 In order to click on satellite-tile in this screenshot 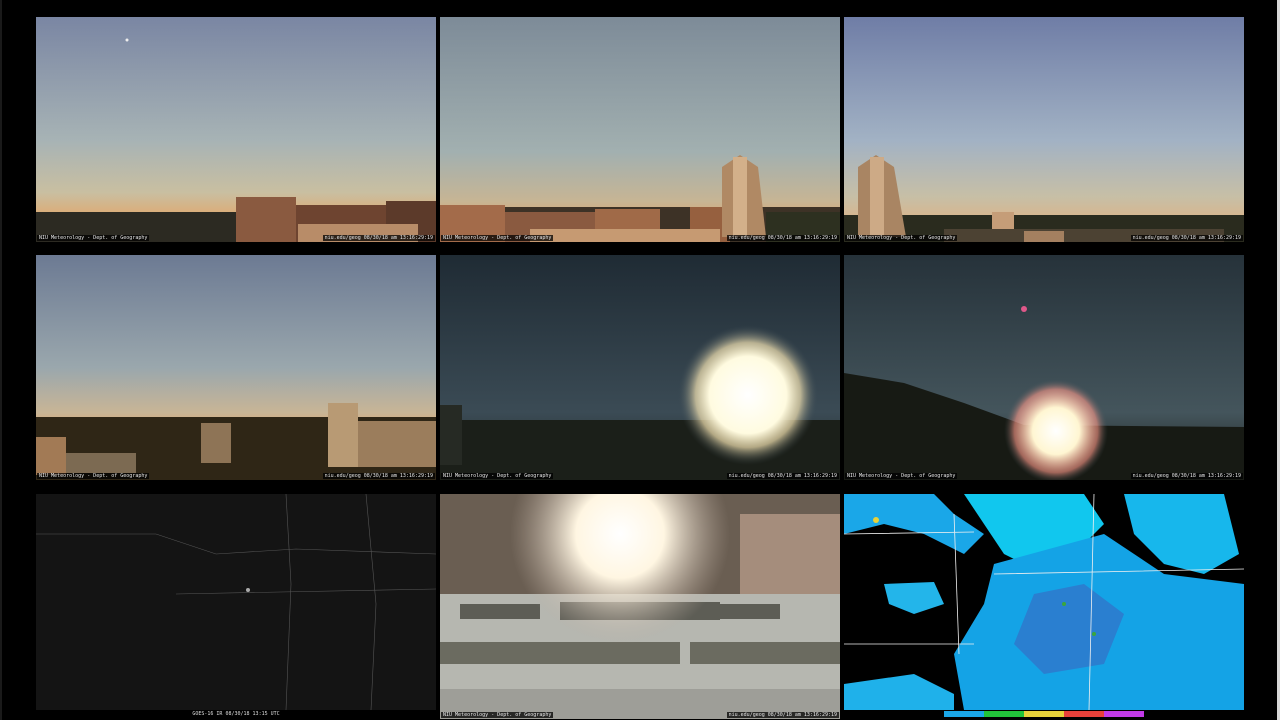, I will do `click(236, 602)`.